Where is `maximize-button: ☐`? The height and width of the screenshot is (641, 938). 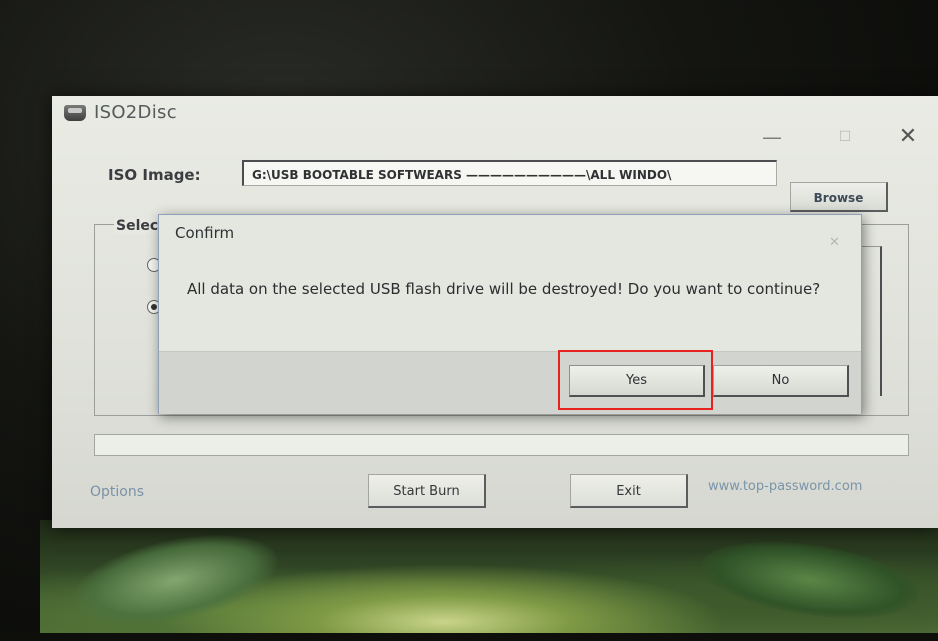 maximize-button: ☐ is located at coordinates (845, 137).